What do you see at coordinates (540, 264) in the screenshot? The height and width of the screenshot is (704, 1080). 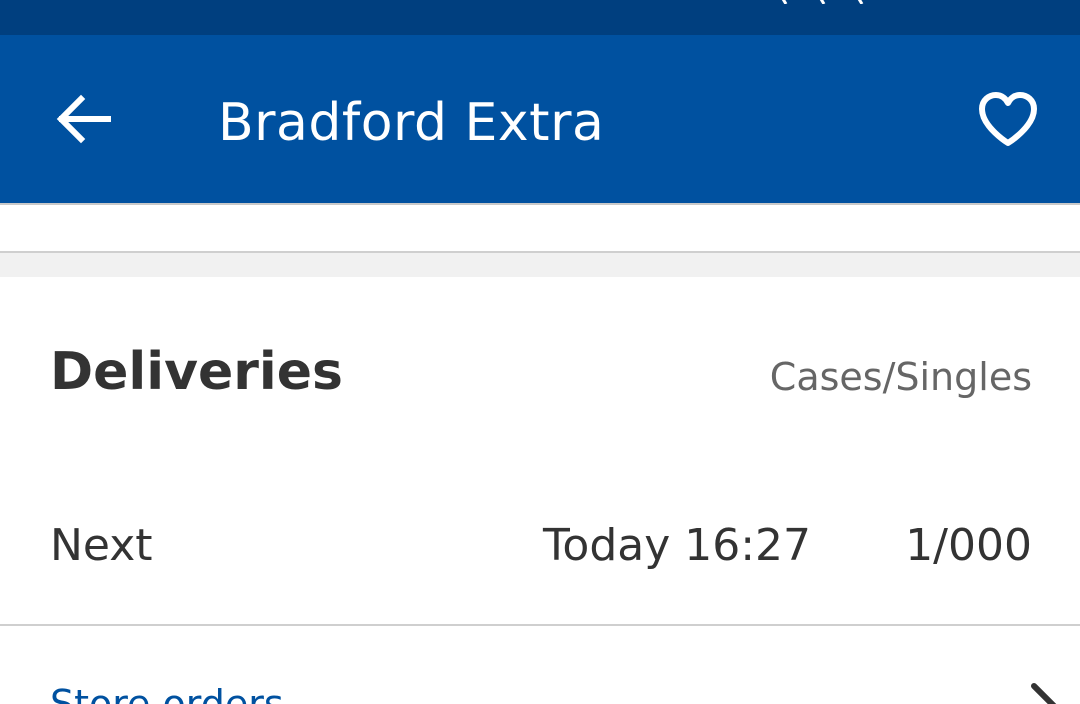 I see `section-separator` at bounding box center [540, 264].